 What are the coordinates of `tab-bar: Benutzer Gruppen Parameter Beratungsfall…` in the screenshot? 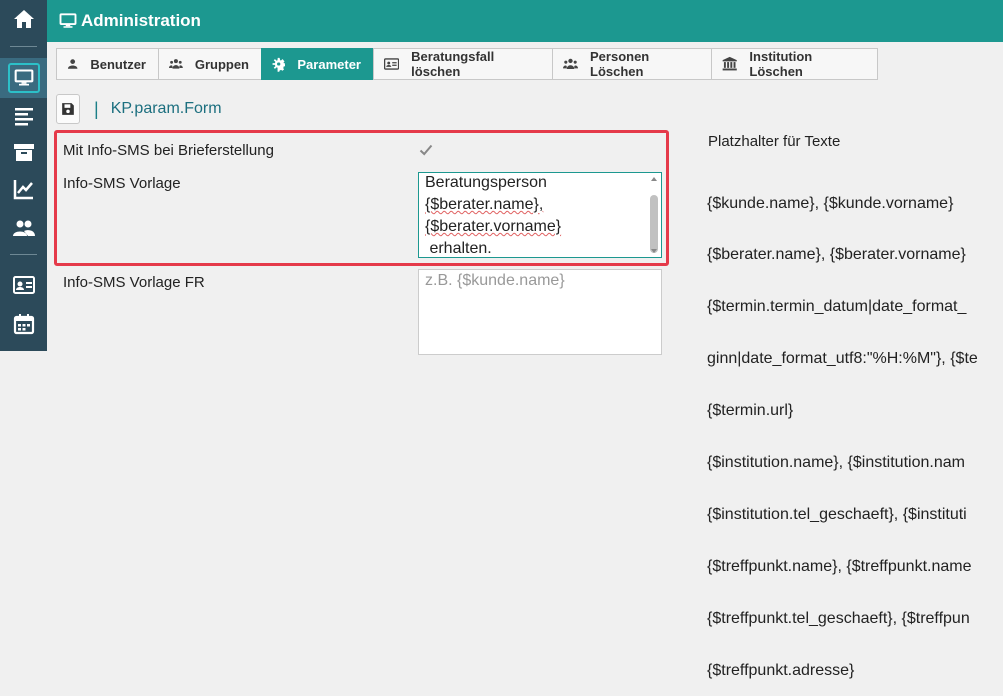 It's located at (467, 64).